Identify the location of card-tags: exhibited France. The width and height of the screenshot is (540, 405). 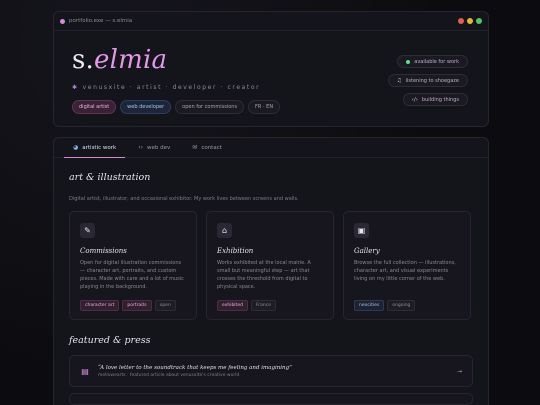
(246, 305).